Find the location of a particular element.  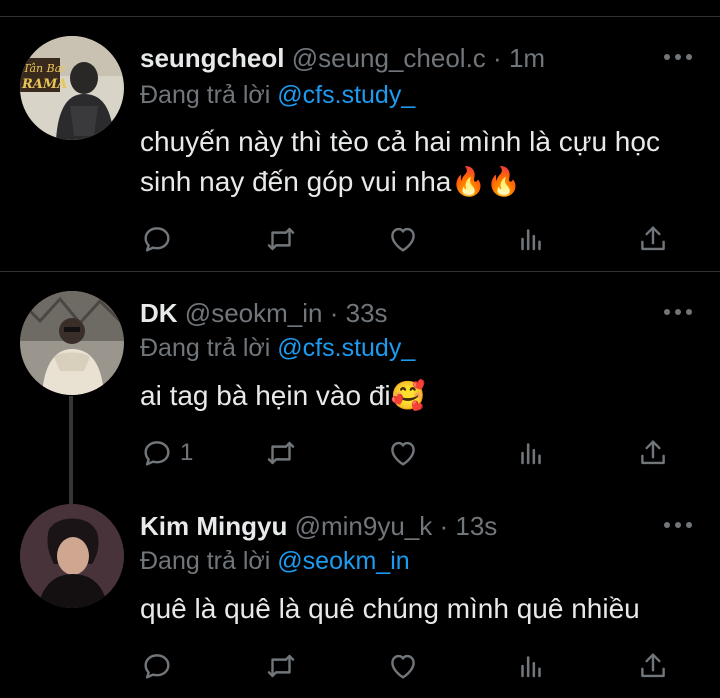

svg-text: RAMA is located at coordinates (44, 84).